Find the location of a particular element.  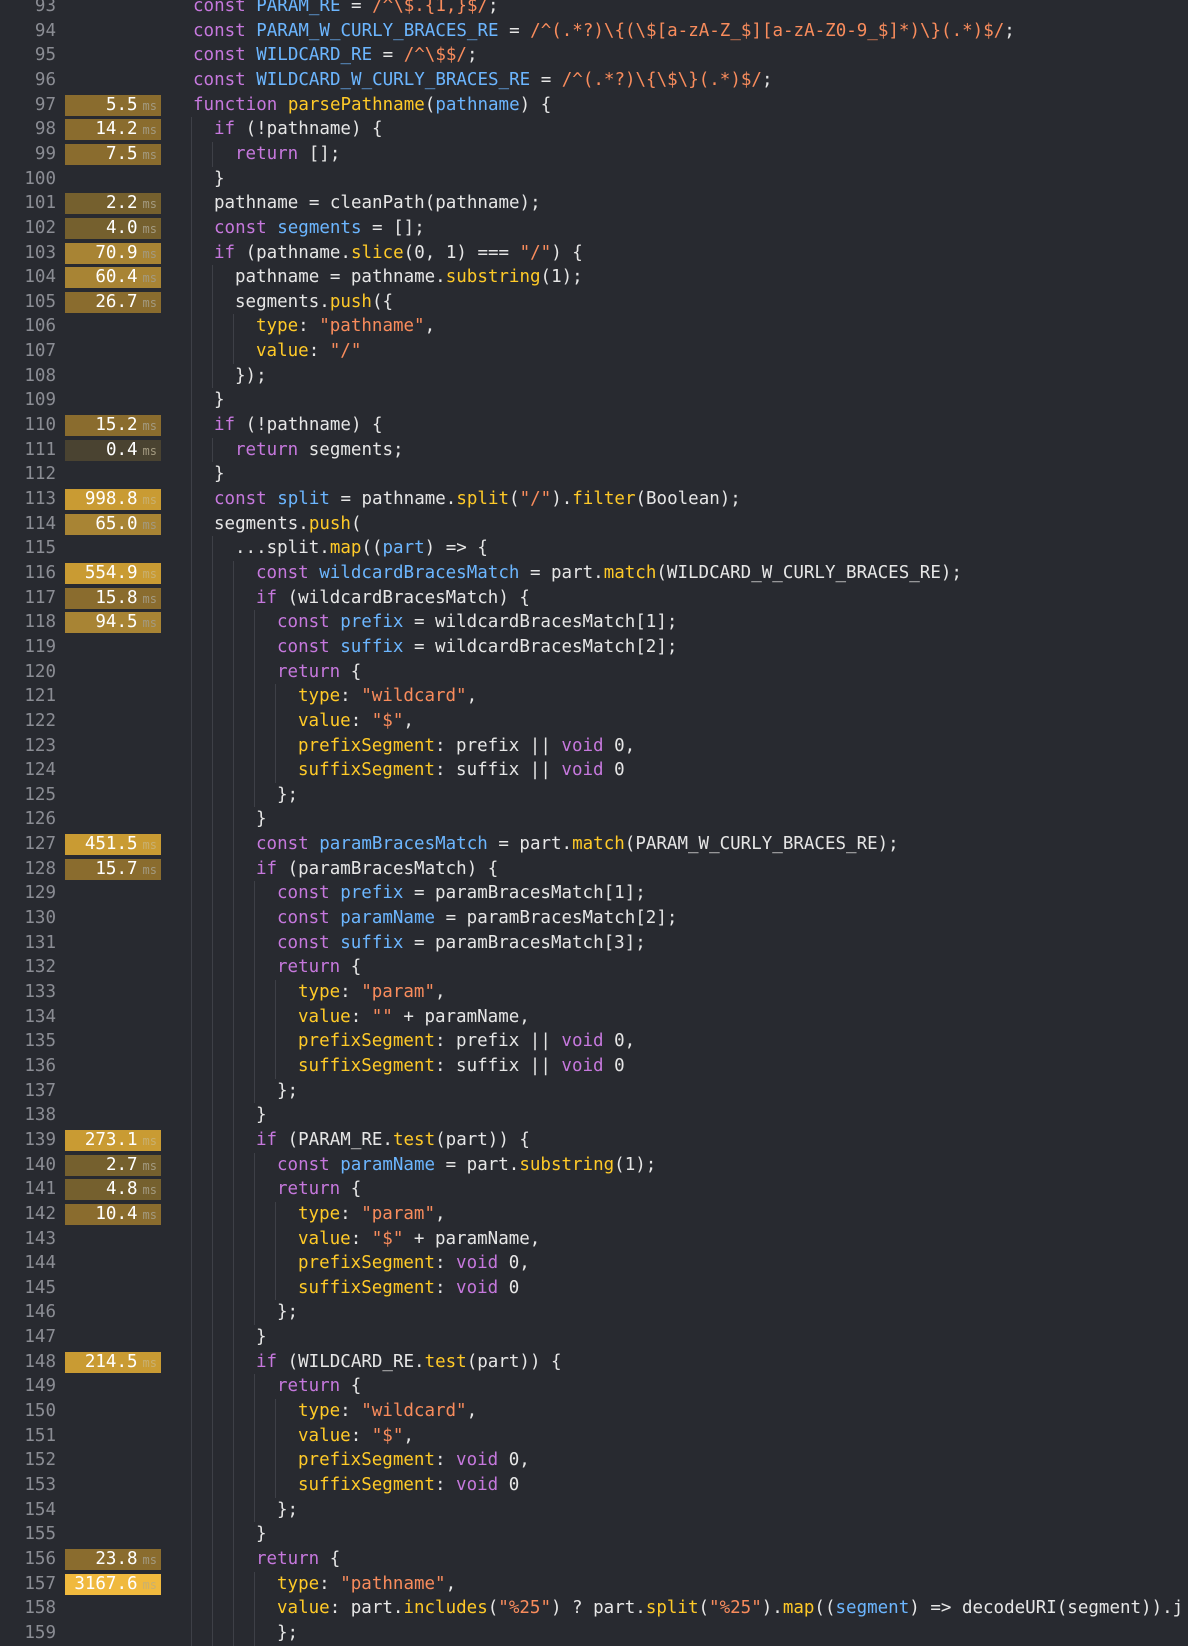

code-text: type: "param", is located at coordinates (372, 992).